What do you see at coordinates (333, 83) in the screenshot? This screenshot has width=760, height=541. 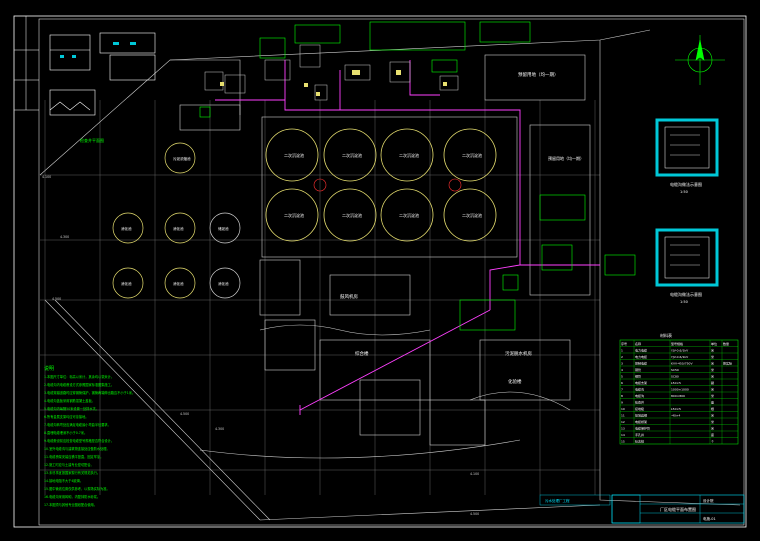 I see `top-equipment-markers` at bounding box center [333, 83].